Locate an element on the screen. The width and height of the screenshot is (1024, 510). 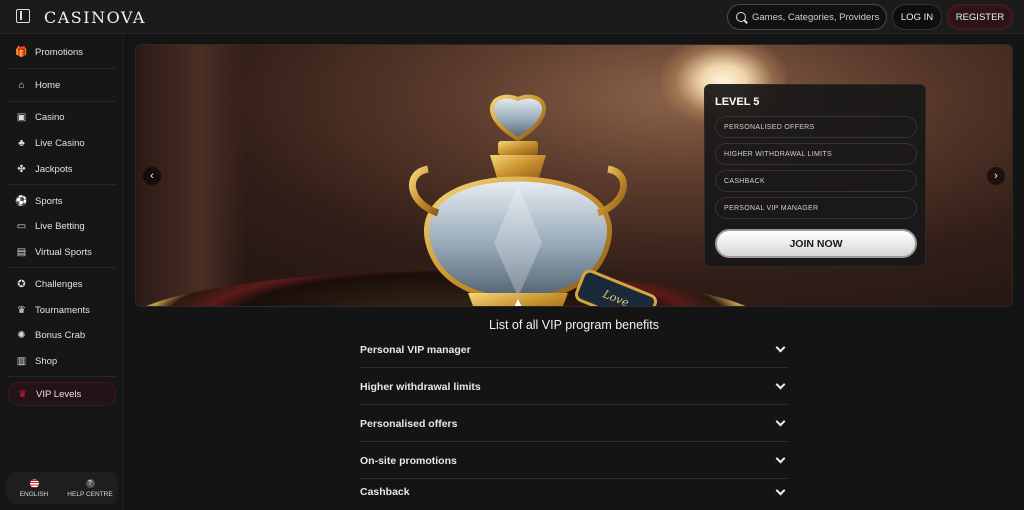
sidebar-item-label: Bonus Crab is located at coordinates (60, 335).